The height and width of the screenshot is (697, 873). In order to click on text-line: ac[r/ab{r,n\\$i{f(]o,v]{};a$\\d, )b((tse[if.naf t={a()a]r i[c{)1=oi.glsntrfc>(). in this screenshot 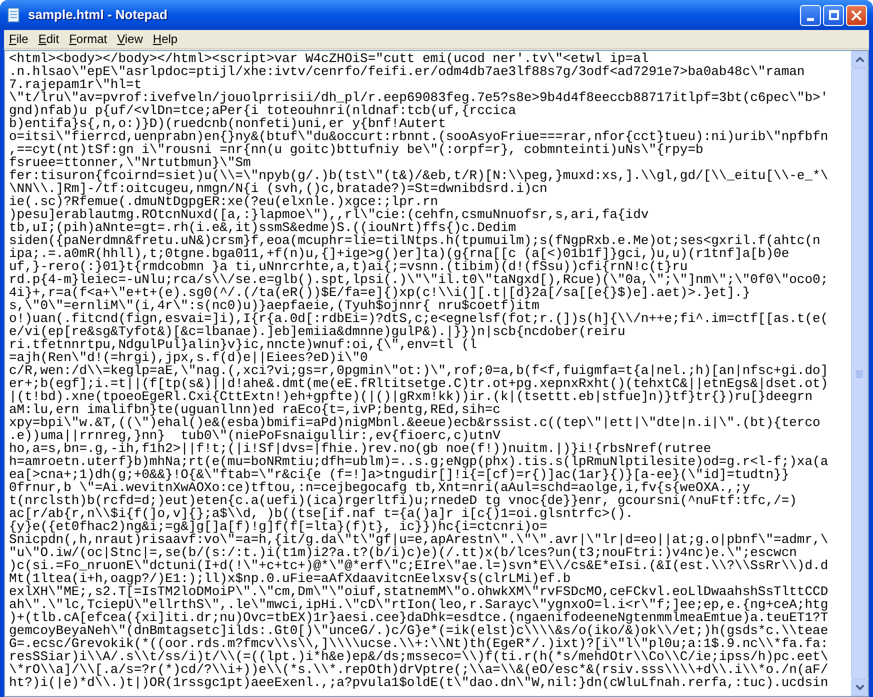, I will do `click(321, 513)`.